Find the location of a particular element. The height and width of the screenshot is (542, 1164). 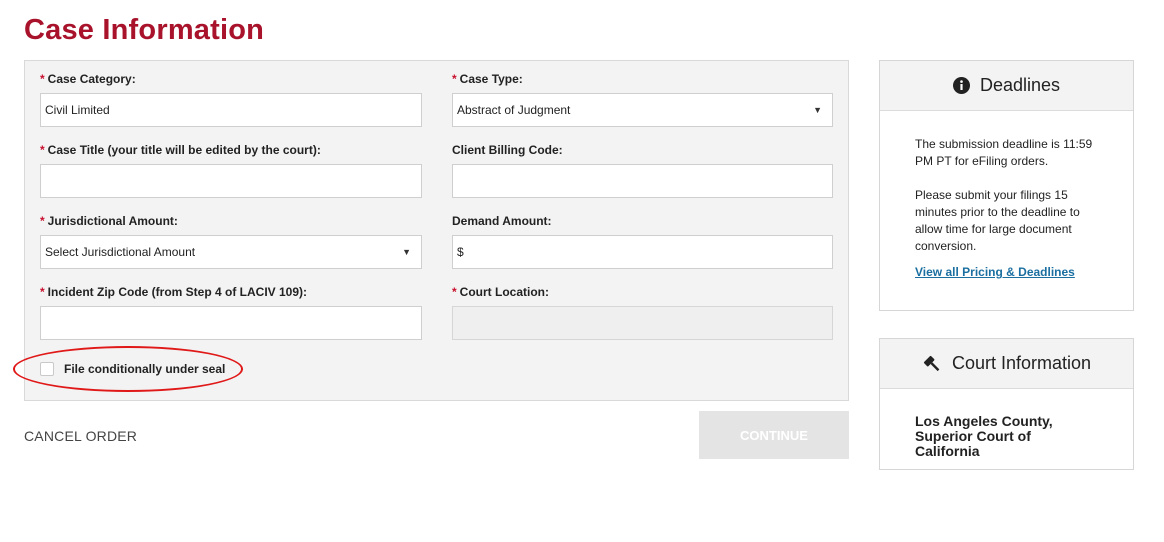

jurisdictional-amount-select: Select Jurisdictional Amount ▼ is located at coordinates (231, 252).